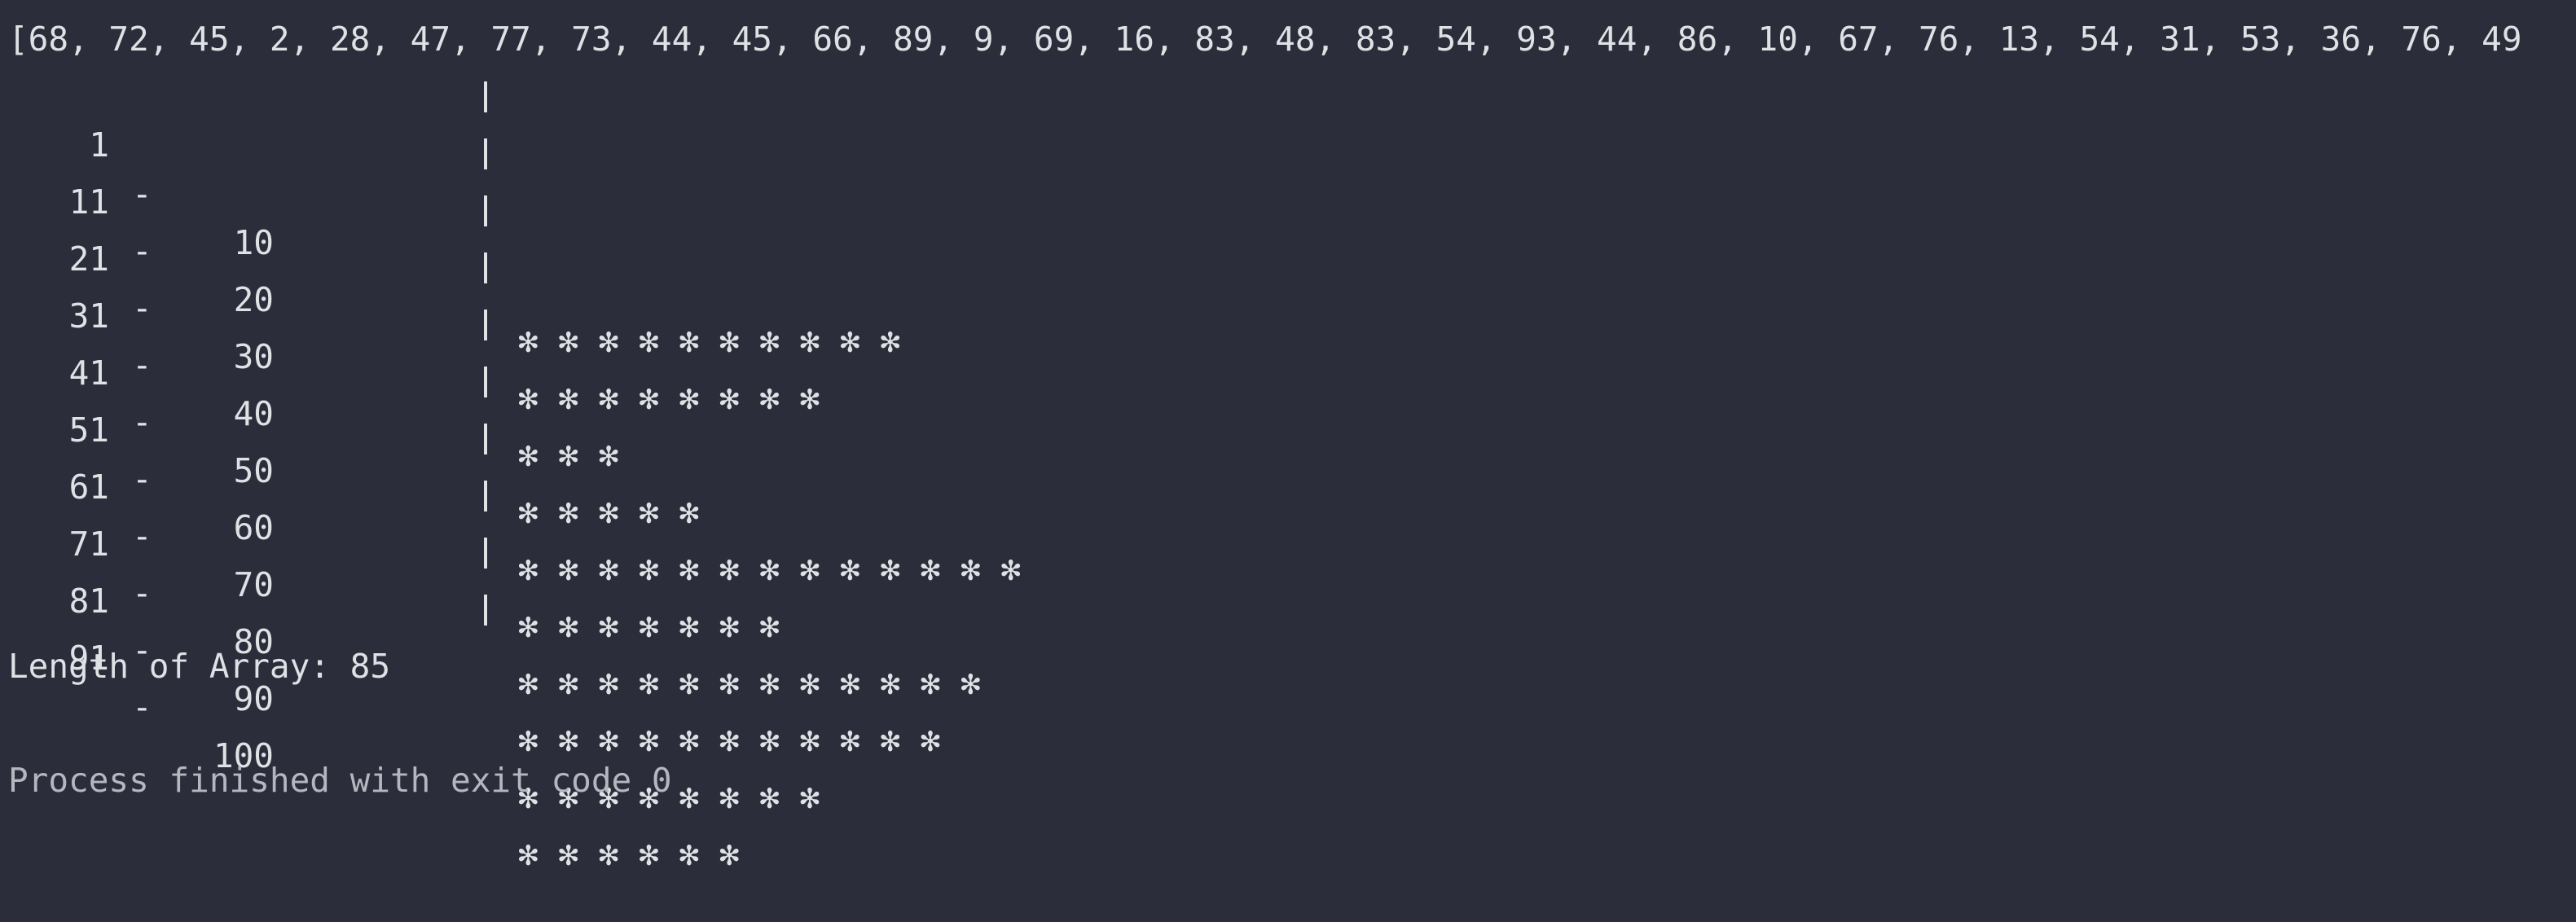 This screenshot has width=2576, height=922. What do you see at coordinates (199, 666) in the screenshot?
I see `array-length-line: Length of Array: 85` at bounding box center [199, 666].